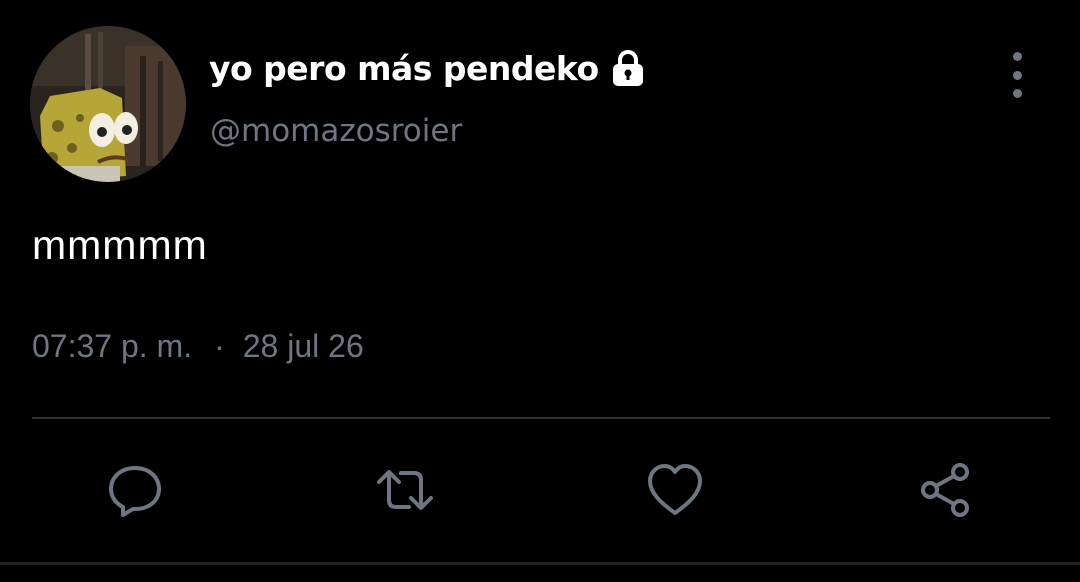 Image resolution: width=1080 pixels, height=582 pixels. What do you see at coordinates (198, 346) in the screenshot?
I see `tweet-meta: 07:37 p. m. · 28 jul 26` at bounding box center [198, 346].